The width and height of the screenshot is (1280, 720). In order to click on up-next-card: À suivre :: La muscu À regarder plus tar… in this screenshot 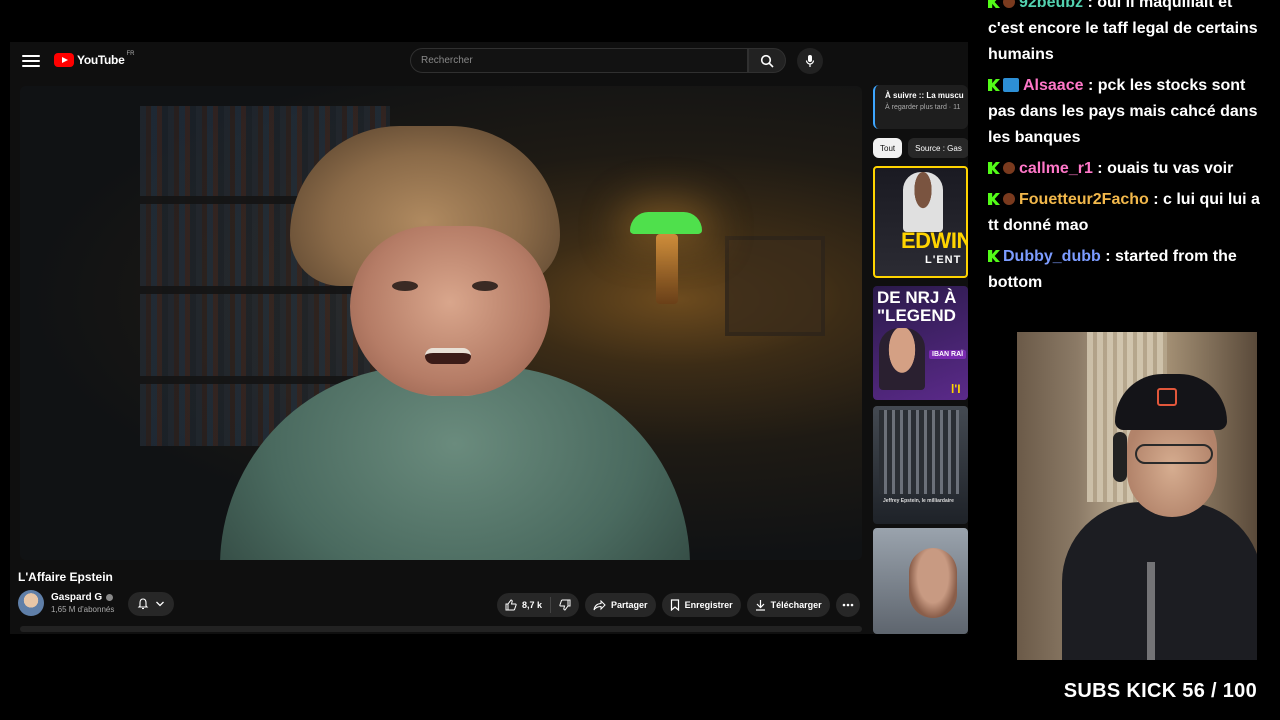, I will do `click(920, 107)`.